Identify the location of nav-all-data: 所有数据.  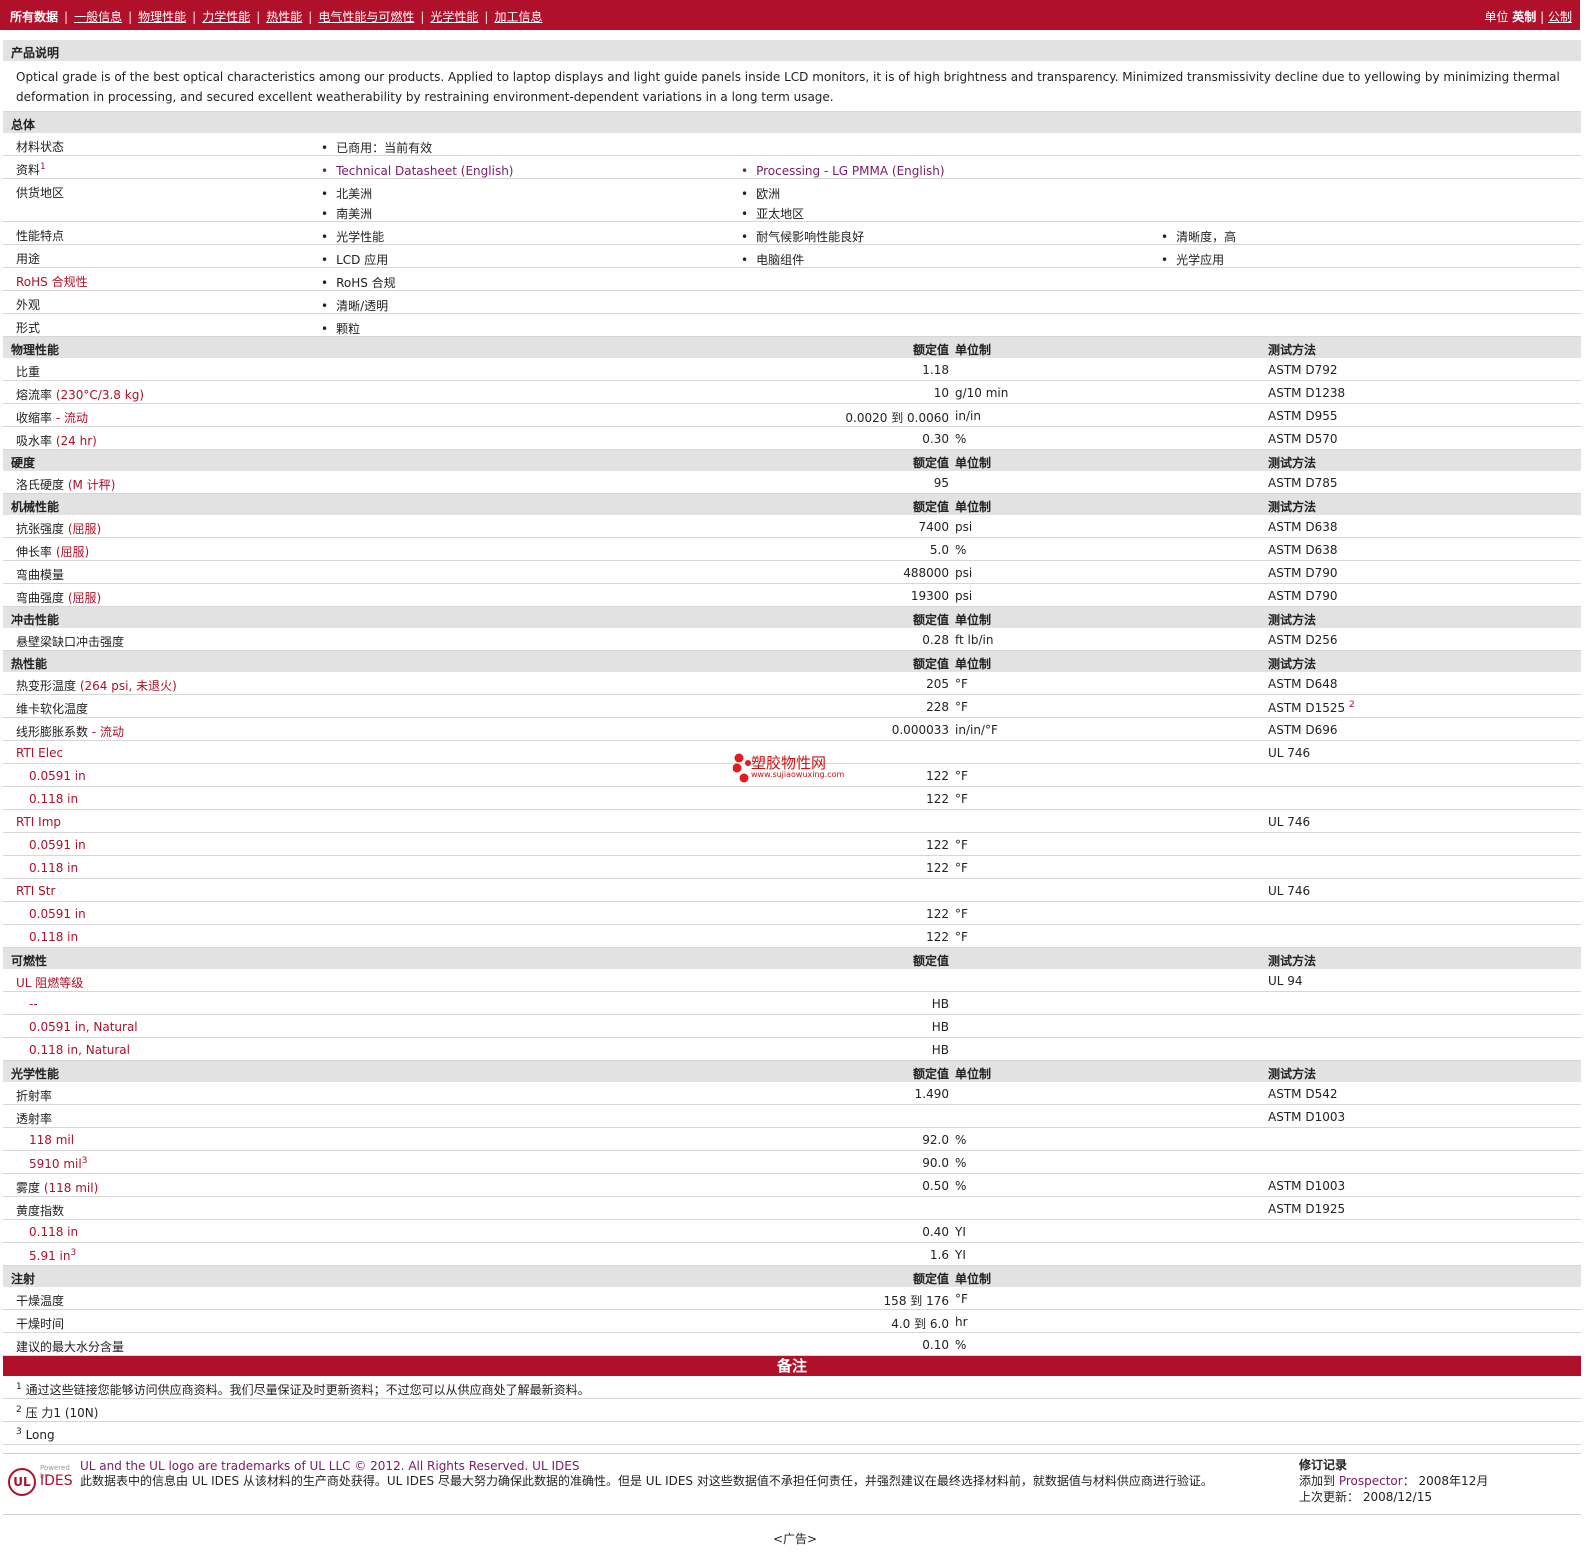
(34, 17).